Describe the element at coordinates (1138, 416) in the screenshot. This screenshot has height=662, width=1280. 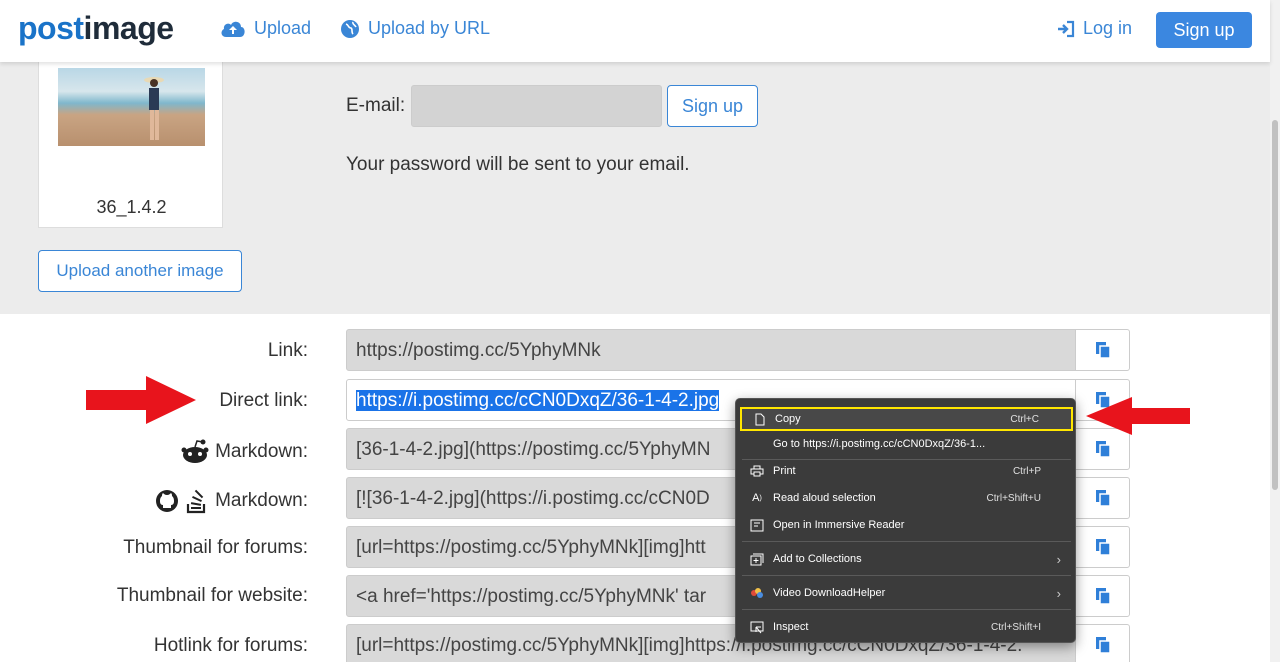
I see `red-arrow-left-annotation` at that location.